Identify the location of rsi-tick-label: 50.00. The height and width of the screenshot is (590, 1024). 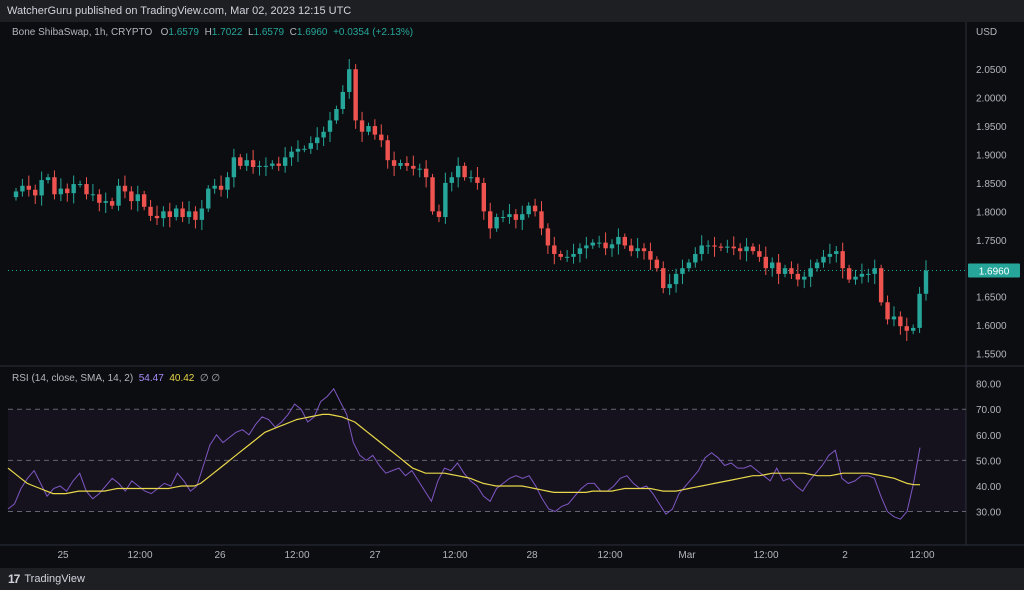
(988, 461).